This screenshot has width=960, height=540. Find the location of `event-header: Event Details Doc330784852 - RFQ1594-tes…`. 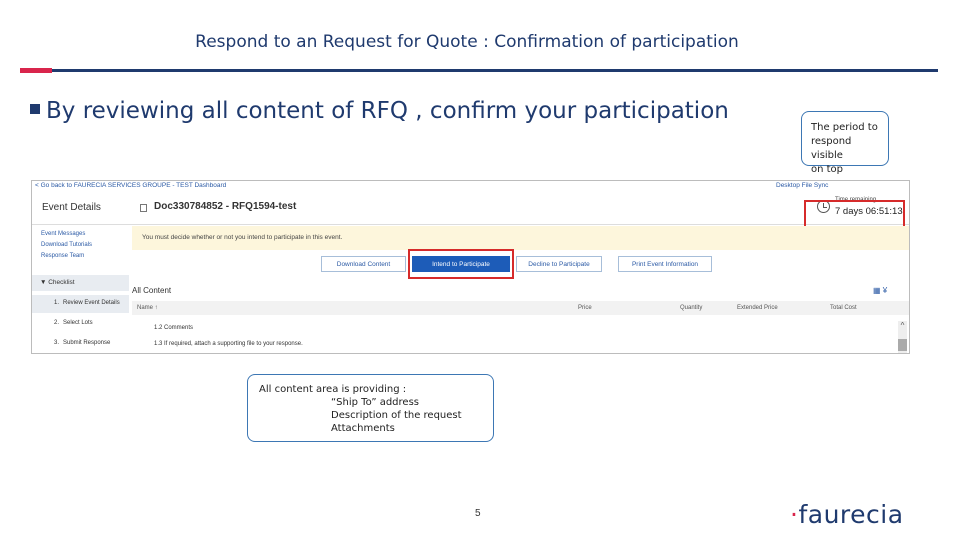

event-header: Event Details Doc330784852 - RFQ1594-tes… is located at coordinates (470, 213).